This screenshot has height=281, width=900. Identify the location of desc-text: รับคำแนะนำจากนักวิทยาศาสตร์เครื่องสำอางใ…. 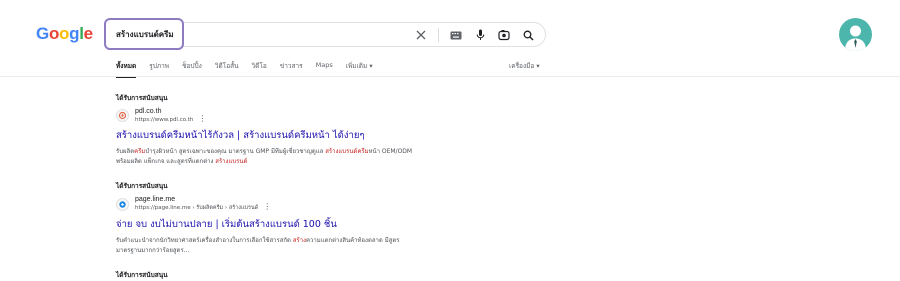
(204, 240).